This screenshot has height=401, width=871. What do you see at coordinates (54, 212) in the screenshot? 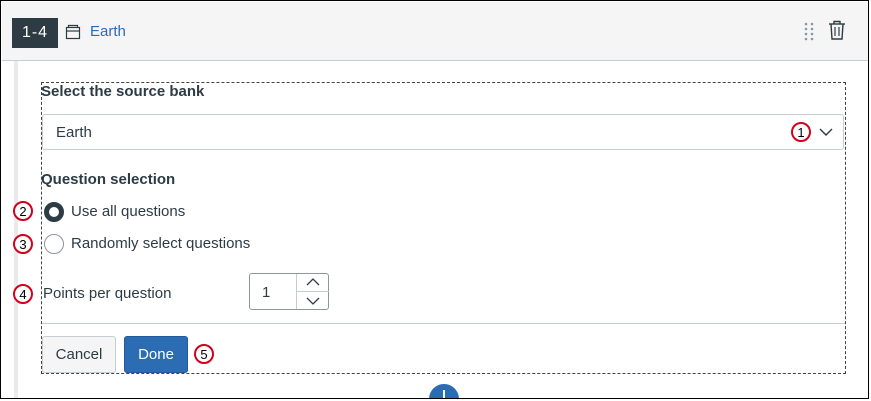
I see `use-all-radio` at bounding box center [54, 212].